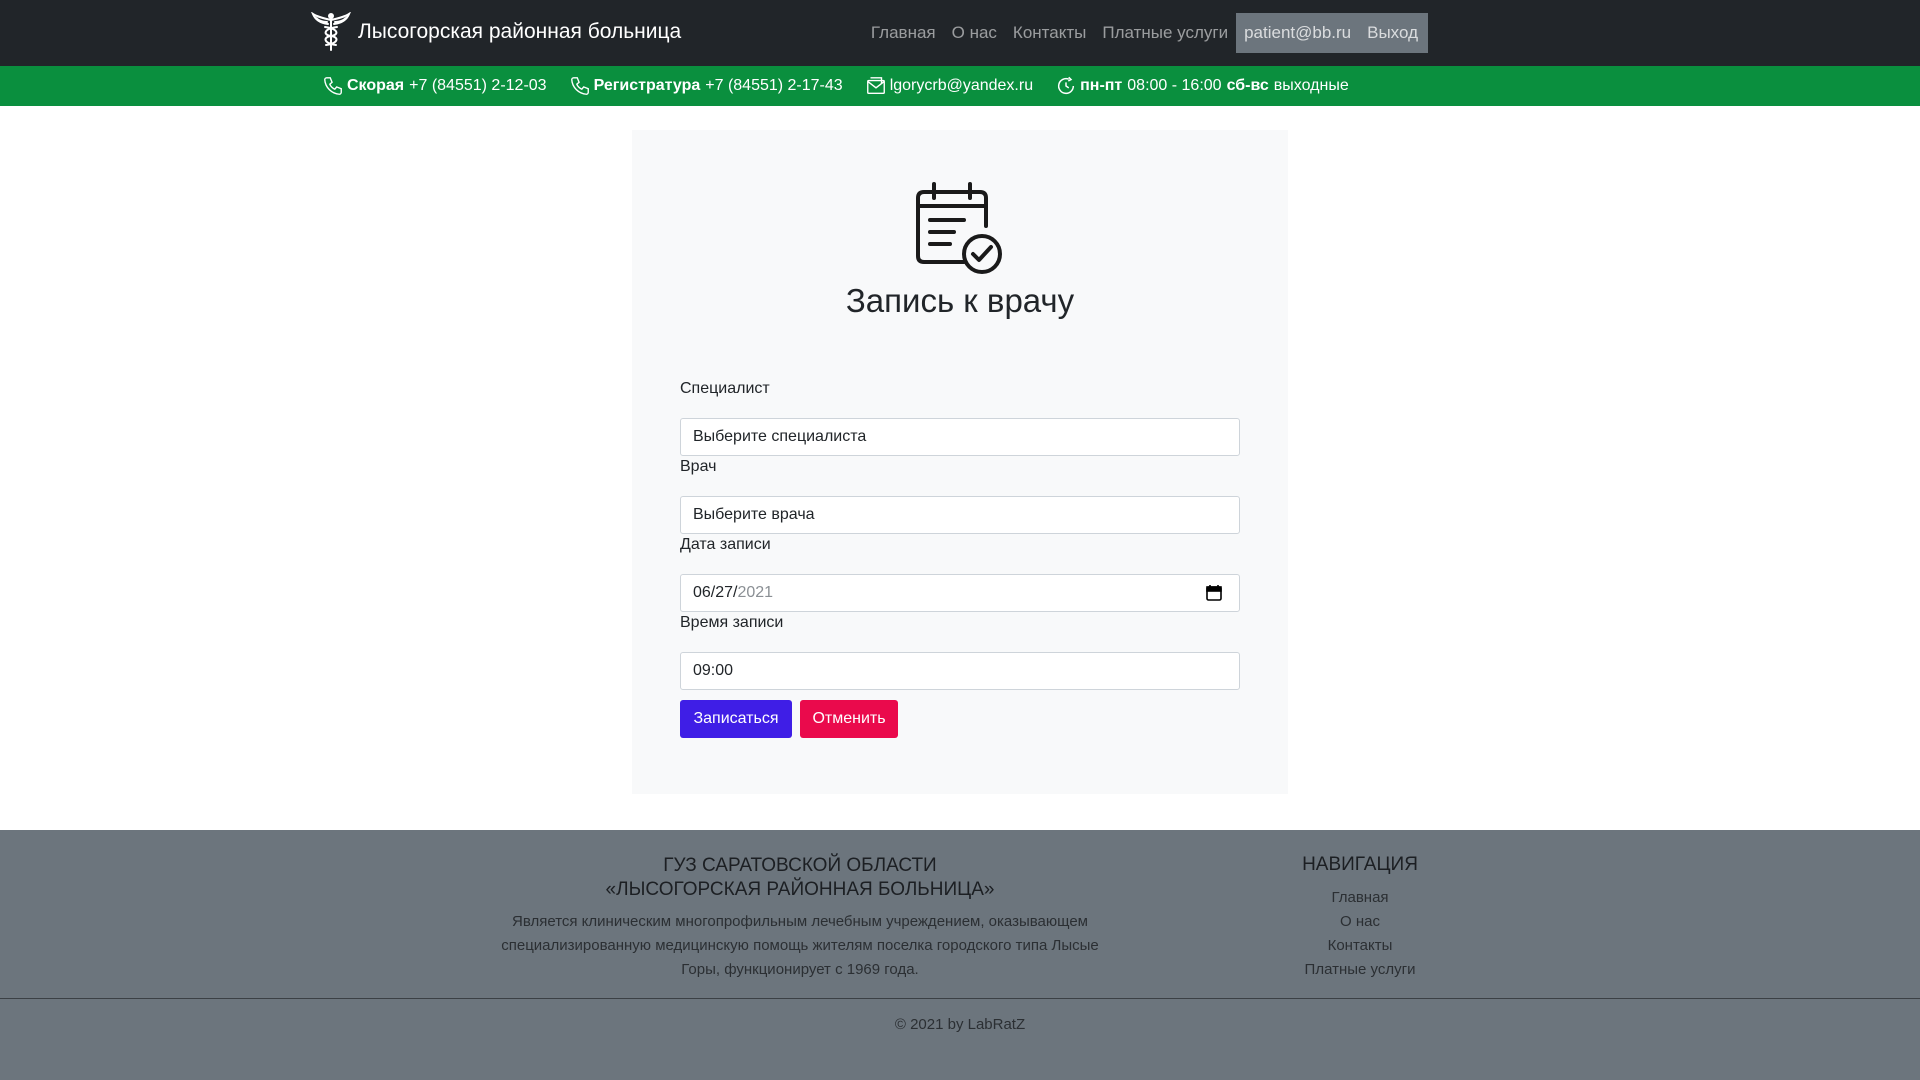 This screenshot has width=1920, height=1080. What do you see at coordinates (903, 33) in the screenshot?
I see `nav-home: Главная` at bounding box center [903, 33].